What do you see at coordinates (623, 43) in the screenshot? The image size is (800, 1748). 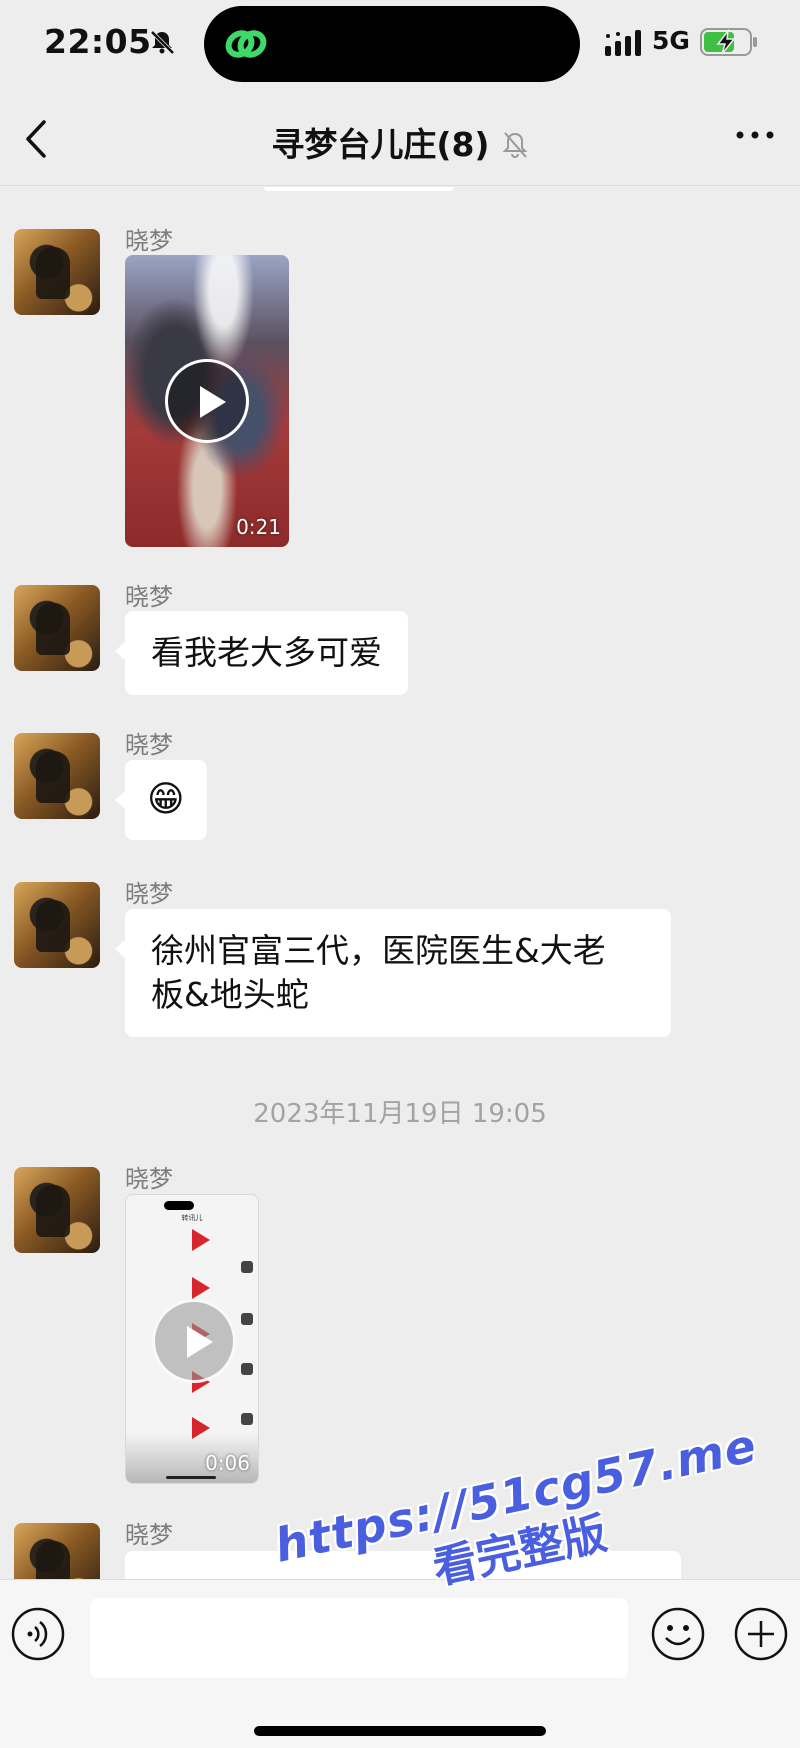 I see `signal-icon` at bounding box center [623, 43].